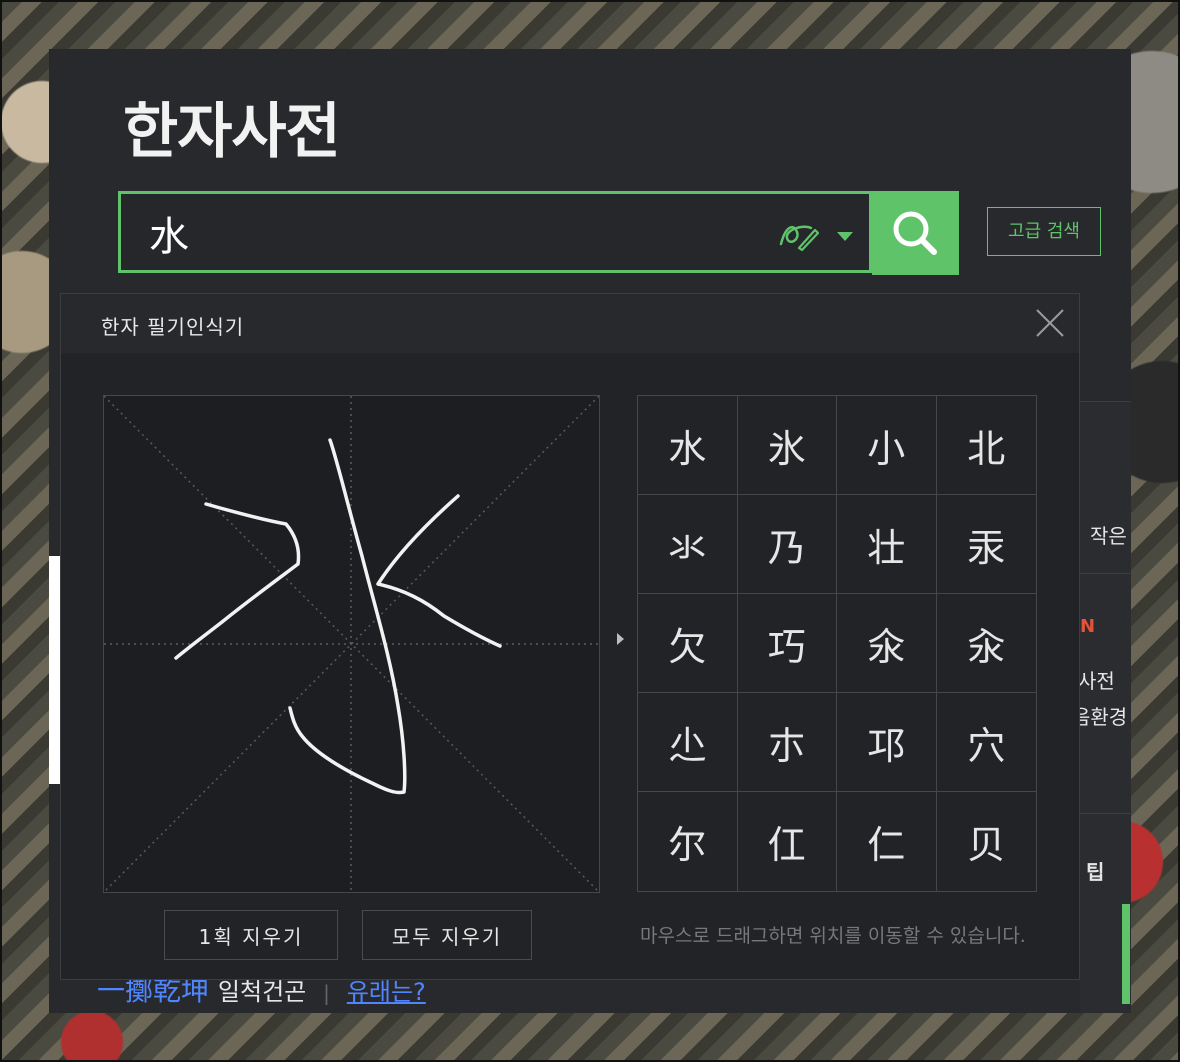 The height and width of the screenshot is (1062, 1180). What do you see at coordinates (887, 841) in the screenshot?
I see `candidate-cell: 仁` at bounding box center [887, 841].